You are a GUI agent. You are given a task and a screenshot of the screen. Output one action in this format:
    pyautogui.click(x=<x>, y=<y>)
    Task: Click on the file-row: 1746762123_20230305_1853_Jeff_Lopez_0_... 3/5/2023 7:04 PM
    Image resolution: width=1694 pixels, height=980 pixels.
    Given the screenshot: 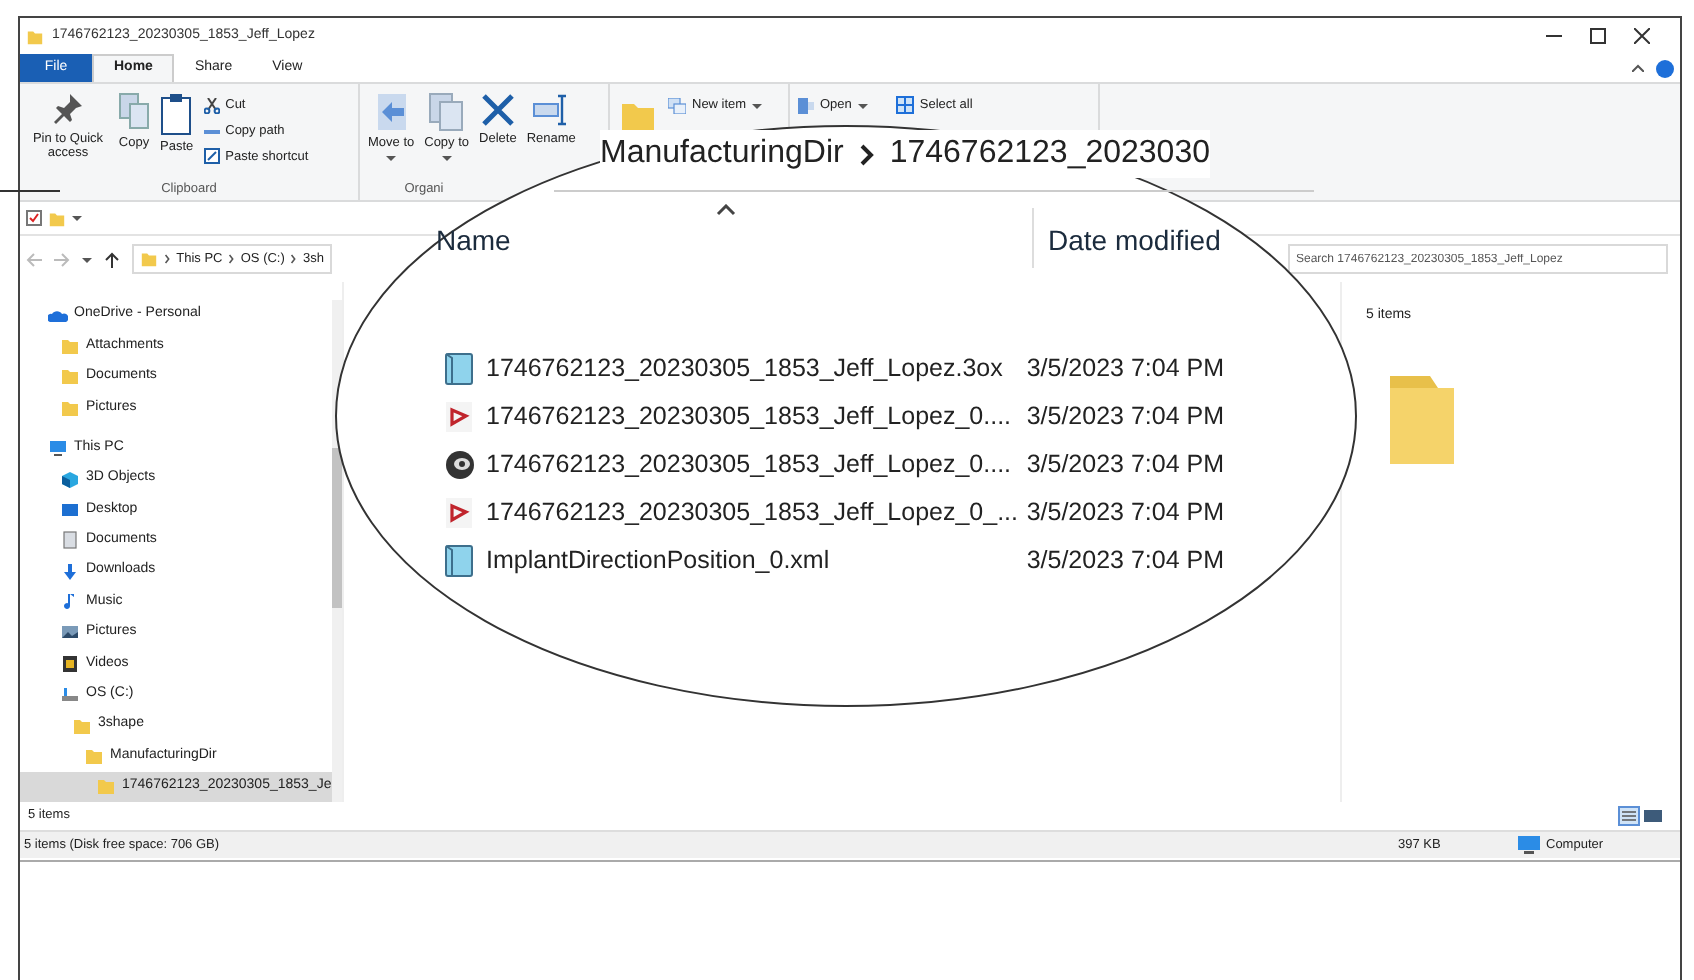 What is the action you would take?
    pyautogui.click(x=834, y=512)
    